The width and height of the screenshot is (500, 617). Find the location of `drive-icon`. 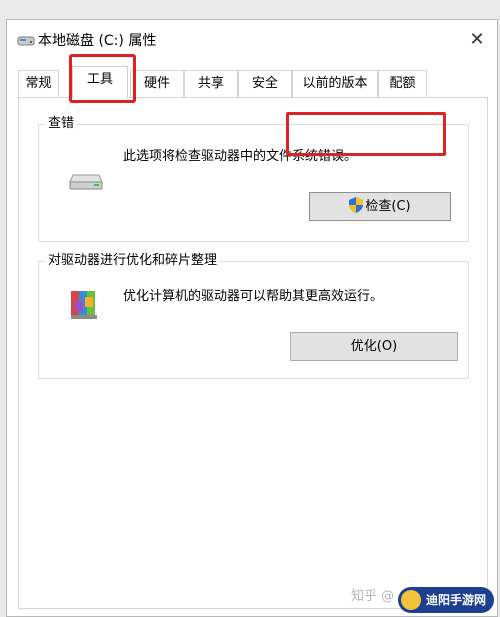

drive-icon is located at coordinates (86, 182).